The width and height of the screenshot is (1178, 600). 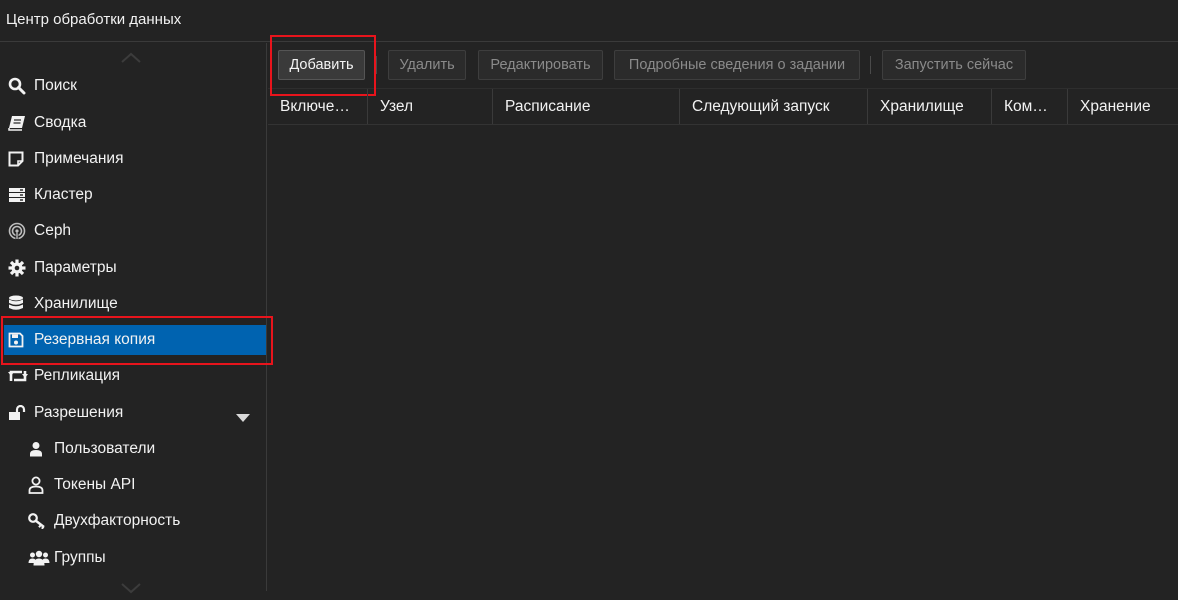 I want to click on user-icon, so click(x=39, y=449).